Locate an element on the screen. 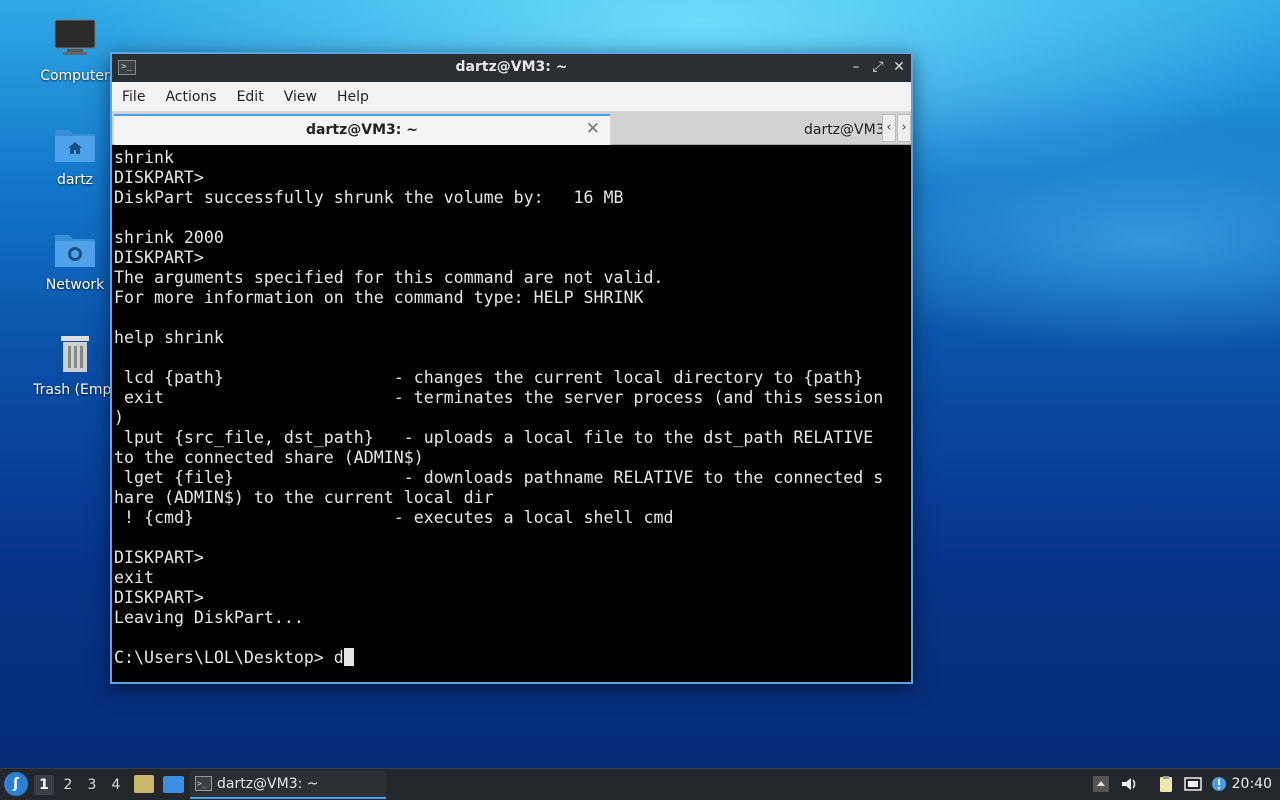 This screenshot has width=1280, height=800. taskbar-task-terminal: >_ dartz@VM3: ~ is located at coordinates (288, 785).